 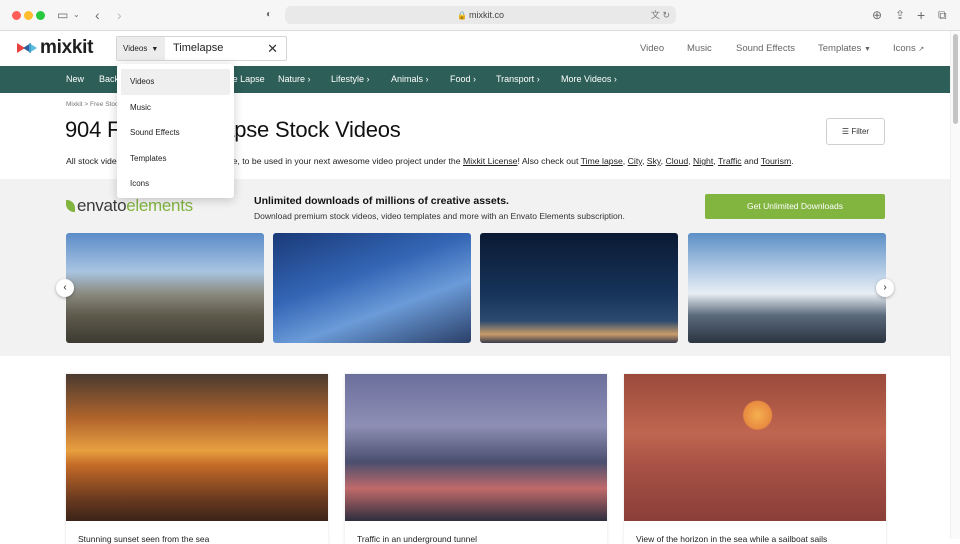 I want to click on mixkit-logo: mixkit, so click(x=55, y=47).